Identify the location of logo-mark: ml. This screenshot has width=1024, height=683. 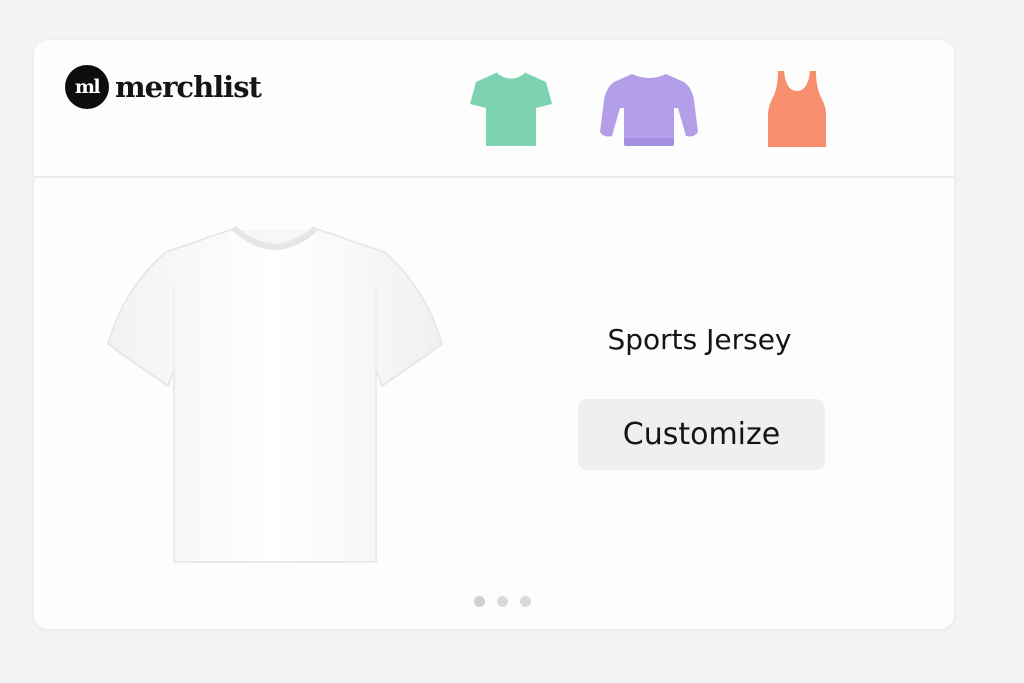
(87, 87).